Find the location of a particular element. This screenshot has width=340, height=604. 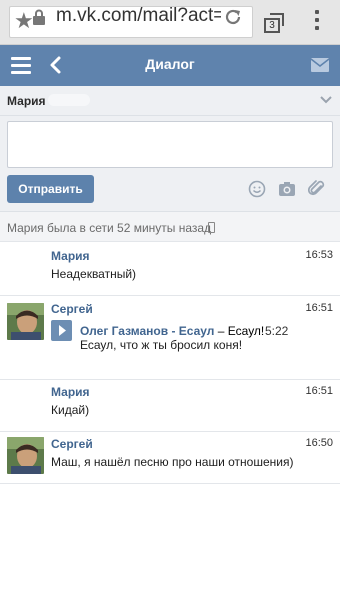

star-icon: ★ is located at coordinates (24, 21).